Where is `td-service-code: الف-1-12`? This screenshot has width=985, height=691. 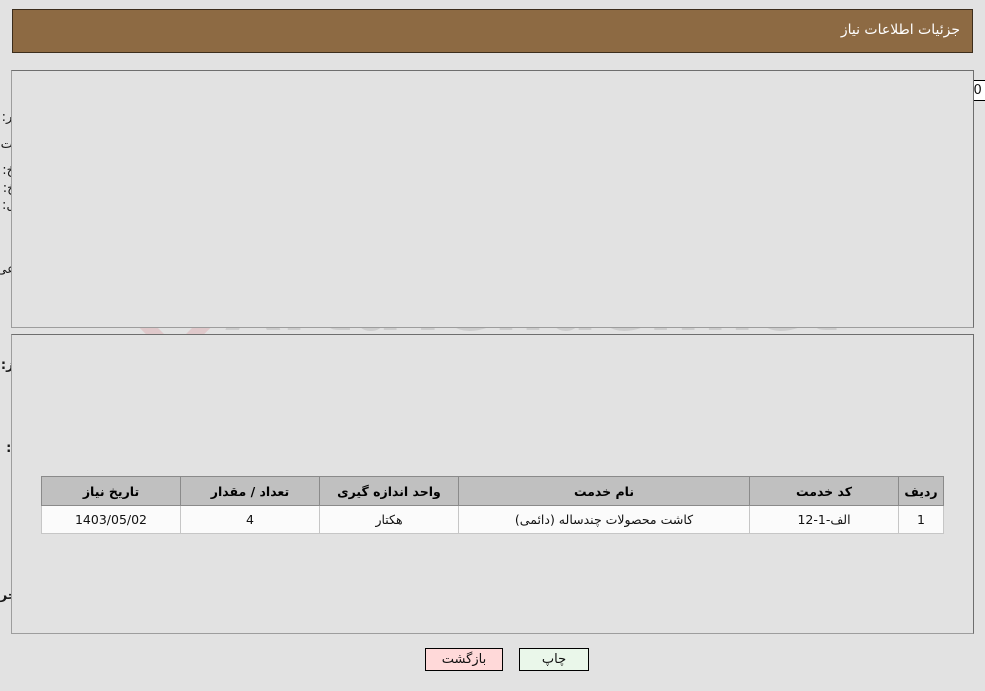 td-service-code: الف-1-12 is located at coordinates (824, 519).